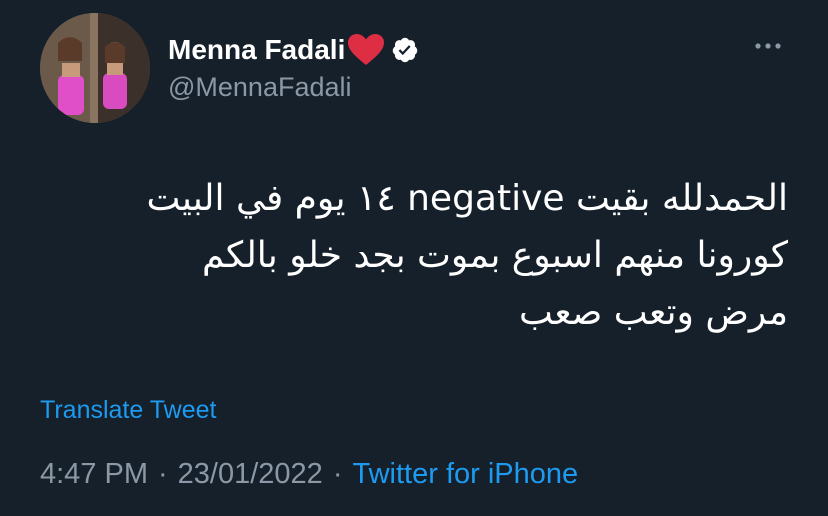 The image size is (828, 516). I want to click on tweet-date: 23/01/2022, so click(250, 474).